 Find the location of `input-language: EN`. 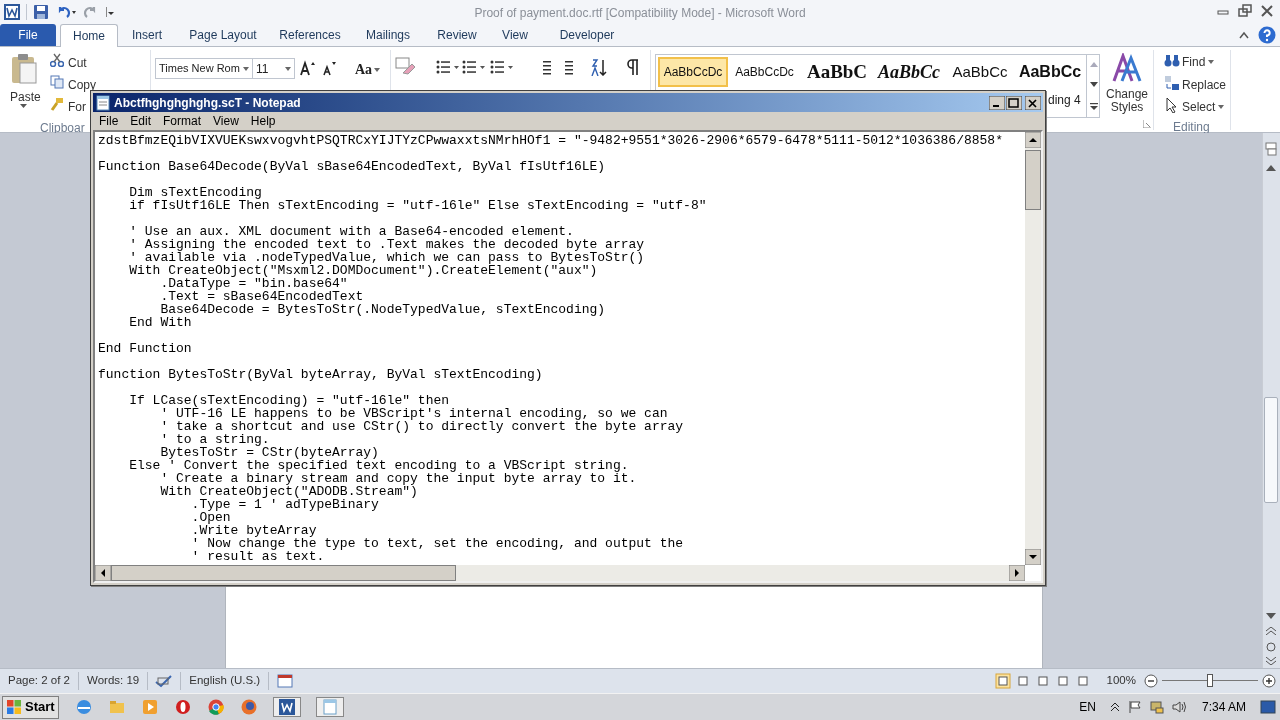

input-language: EN is located at coordinates (1087, 707).